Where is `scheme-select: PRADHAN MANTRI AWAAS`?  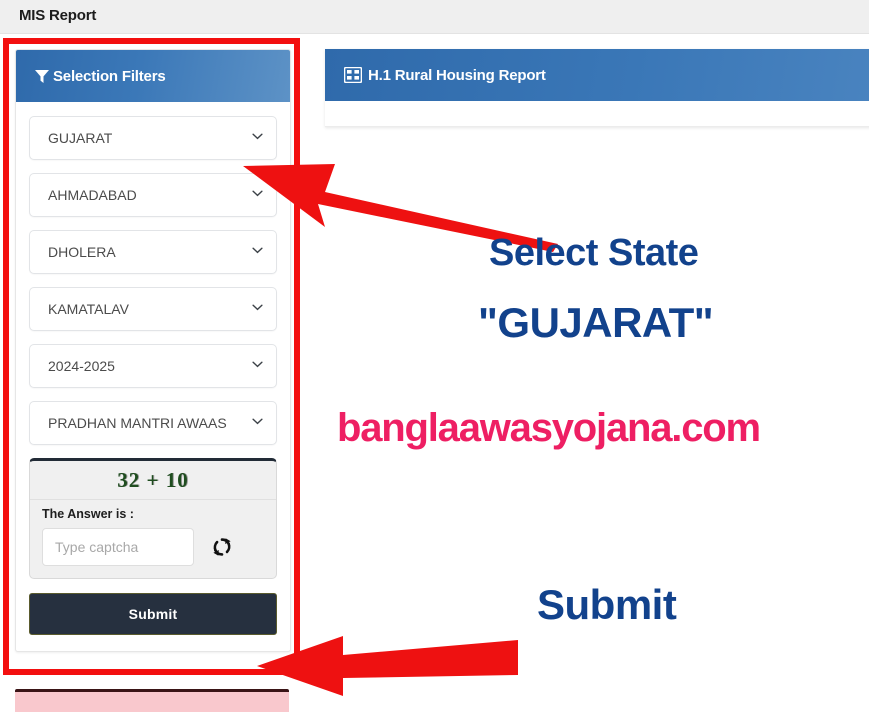 scheme-select: PRADHAN MANTRI AWAAS is located at coordinates (153, 423).